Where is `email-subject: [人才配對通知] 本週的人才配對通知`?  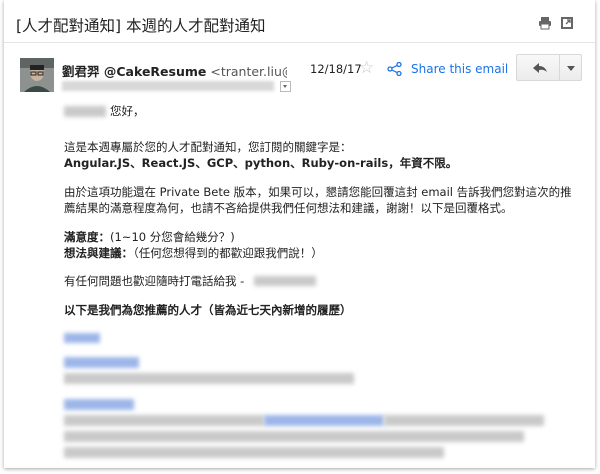 email-subject: [人才配對通知] 本週的人才配對通知 is located at coordinates (141, 26).